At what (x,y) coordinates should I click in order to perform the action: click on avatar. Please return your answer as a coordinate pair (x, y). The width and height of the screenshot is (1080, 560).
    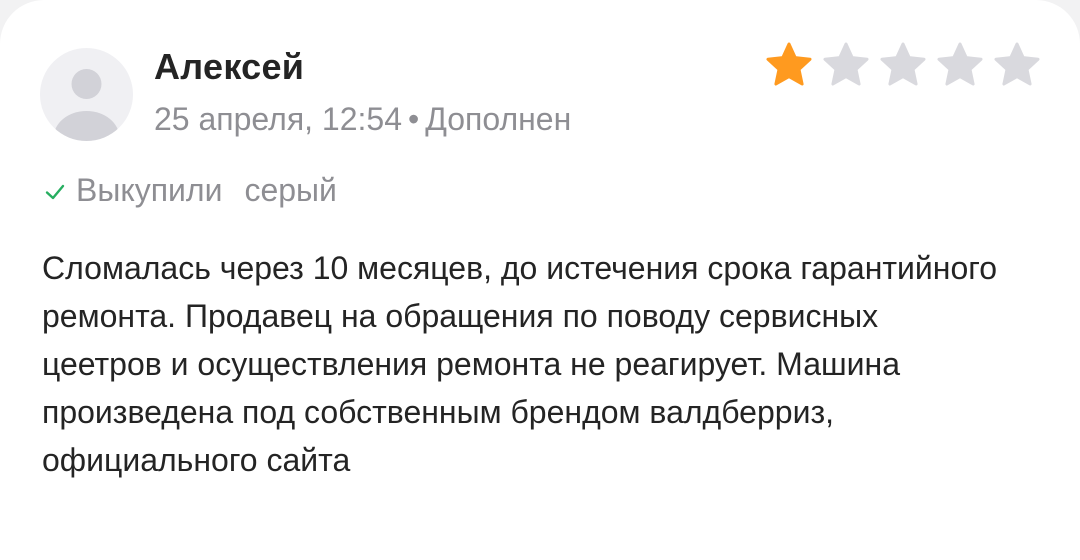
    Looking at the image, I should click on (86, 94).